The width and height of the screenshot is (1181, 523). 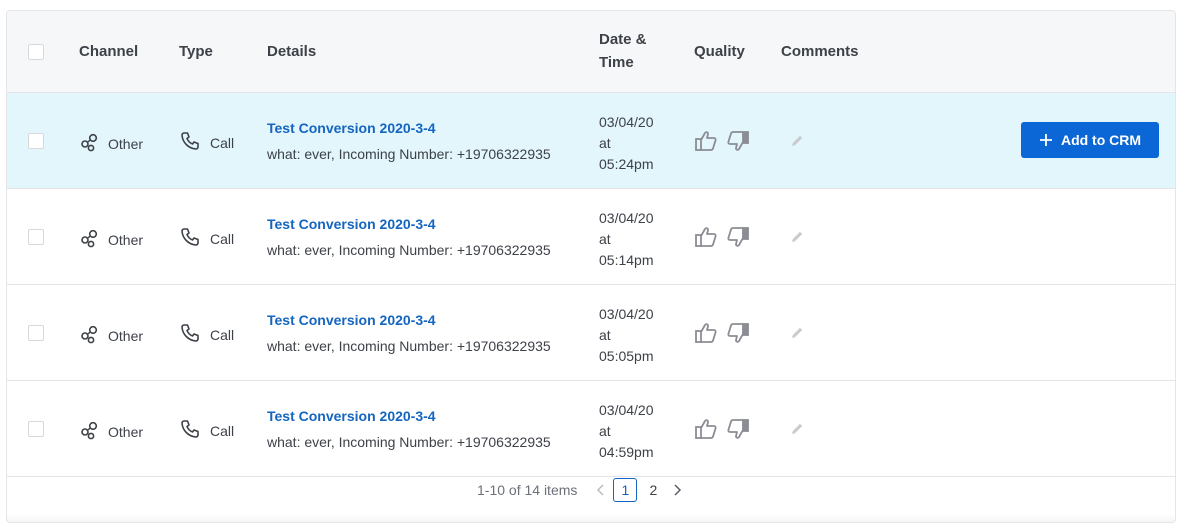 I want to click on column-header-type: Type, so click(x=196, y=51).